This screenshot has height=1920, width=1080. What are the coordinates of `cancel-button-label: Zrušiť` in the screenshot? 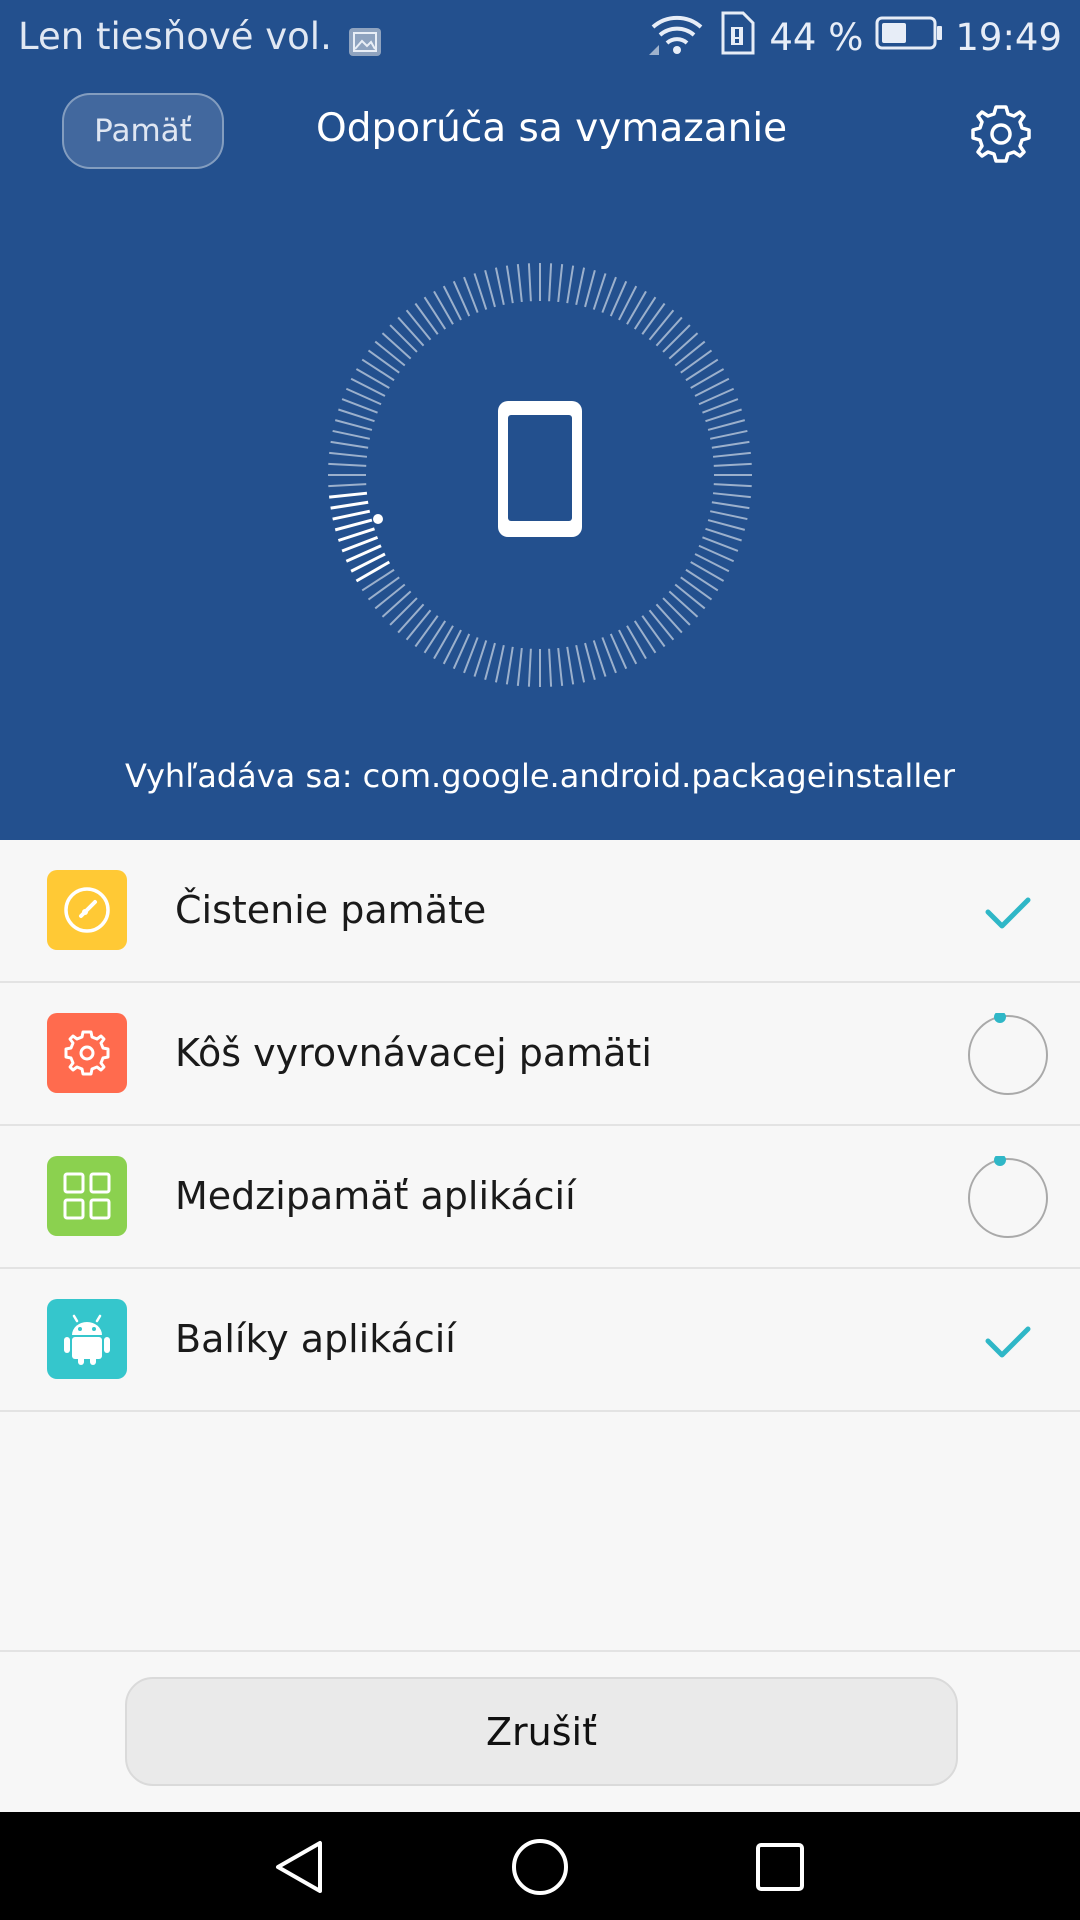 It's located at (541, 1731).